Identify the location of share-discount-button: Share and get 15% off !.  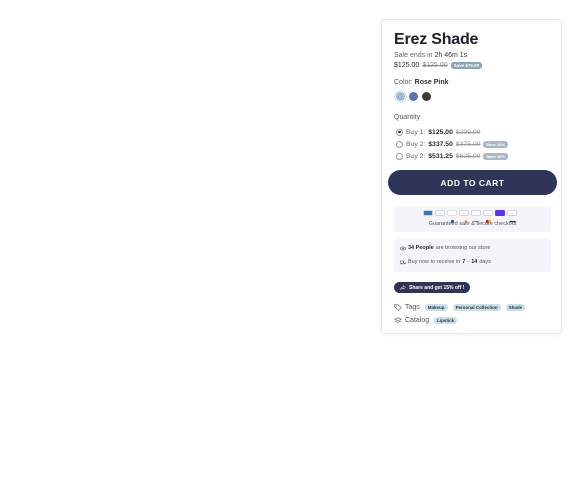
(432, 287).